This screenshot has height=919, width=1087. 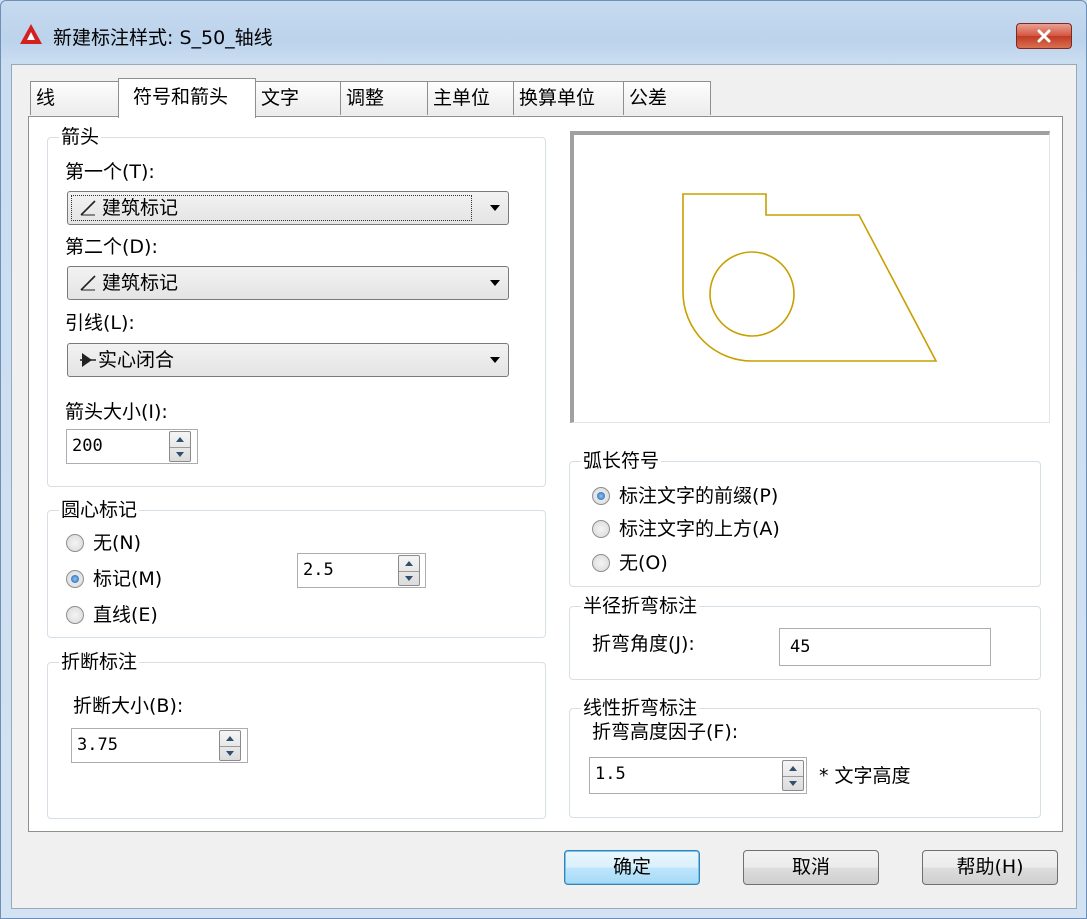 I want to click on arc-prefix-label: 标注文字的前缀(P), so click(x=699, y=496).